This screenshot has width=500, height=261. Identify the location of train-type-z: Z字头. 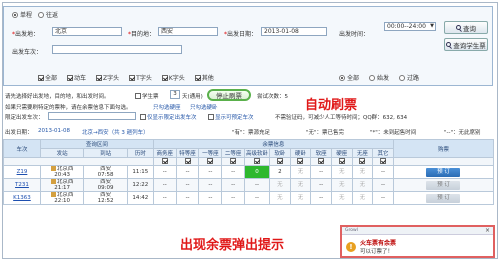
(107, 77).